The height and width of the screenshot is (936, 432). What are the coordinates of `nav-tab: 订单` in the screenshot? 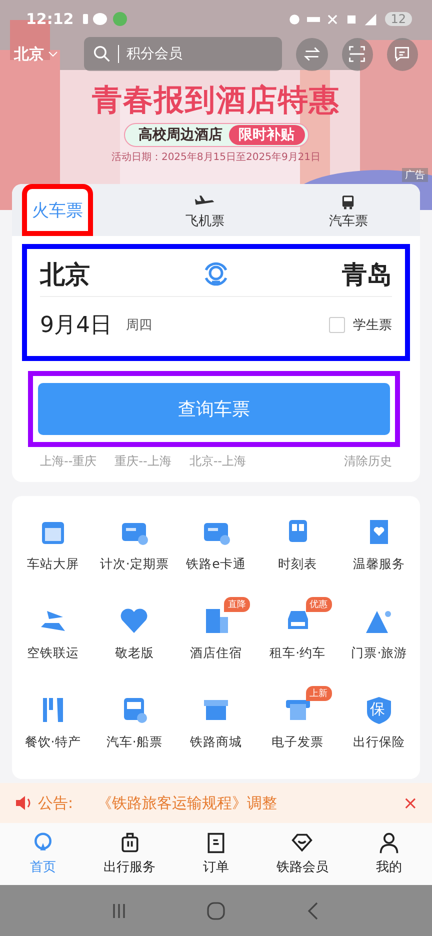 It's located at (216, 854).